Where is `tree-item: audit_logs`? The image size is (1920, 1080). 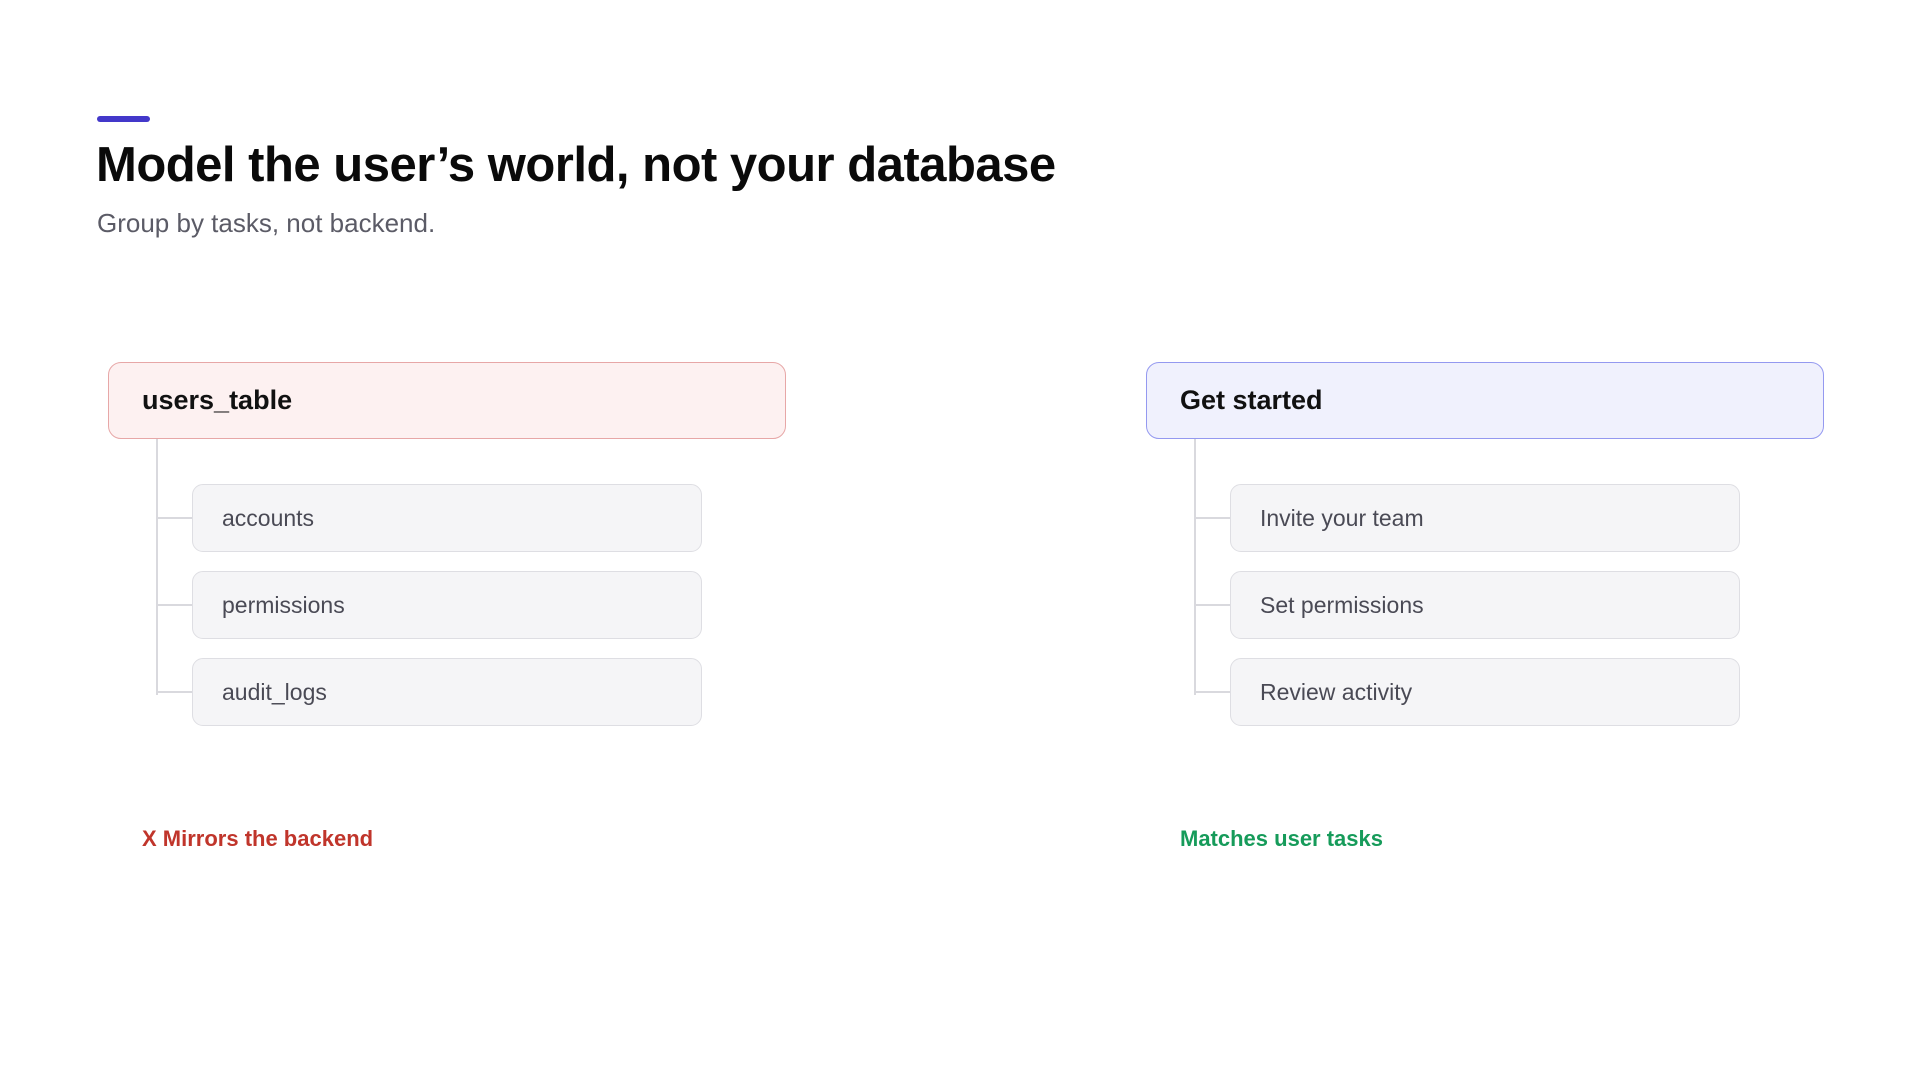
tree-item: audit_logs is located at coordinates (429, 692).